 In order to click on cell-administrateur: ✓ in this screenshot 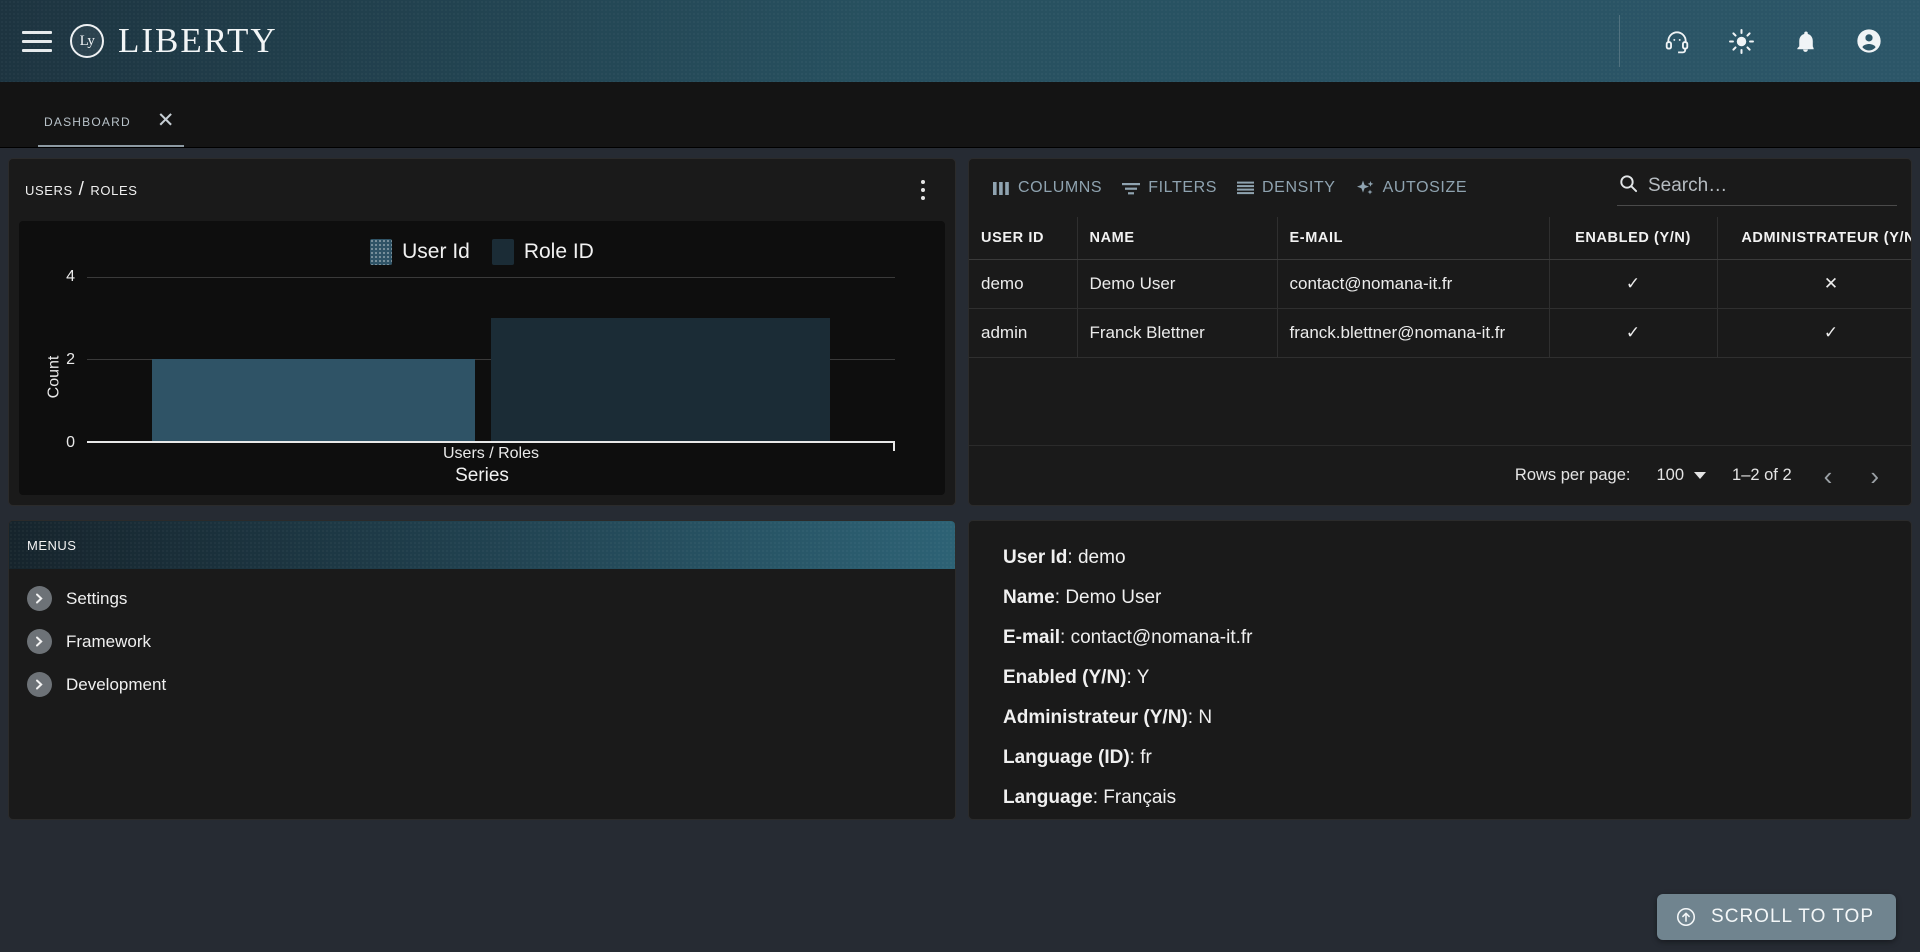, I will do `click(1814, 333)`.